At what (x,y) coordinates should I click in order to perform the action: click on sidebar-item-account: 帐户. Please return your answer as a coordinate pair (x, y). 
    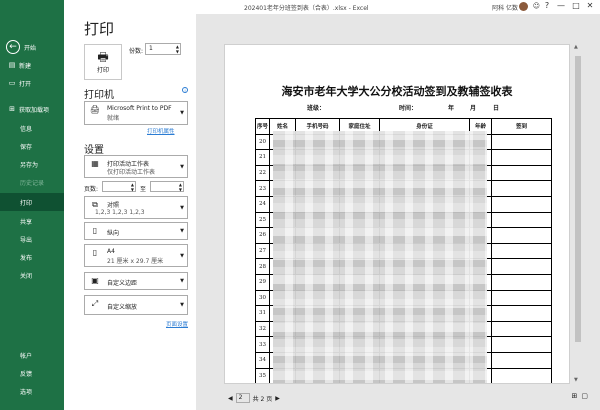
    Looking at the image, I should click on (32, 355).